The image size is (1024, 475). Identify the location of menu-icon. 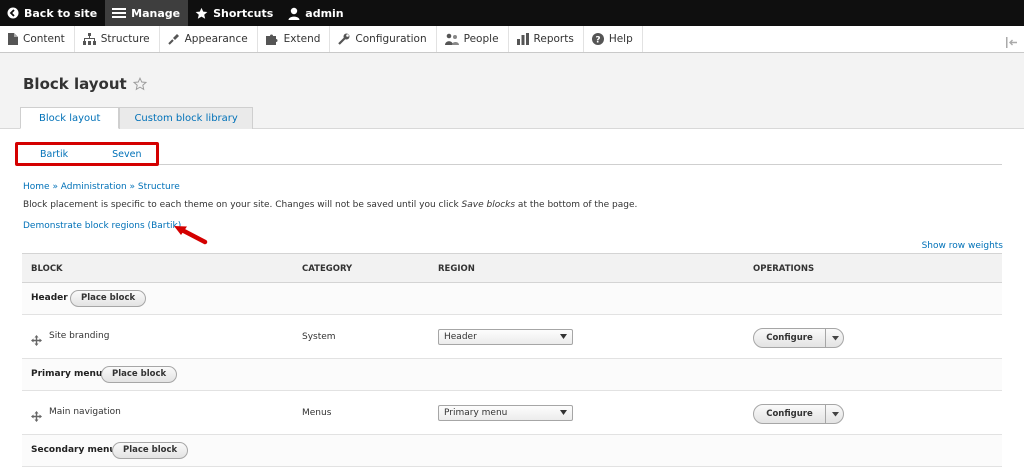
(119, 13).